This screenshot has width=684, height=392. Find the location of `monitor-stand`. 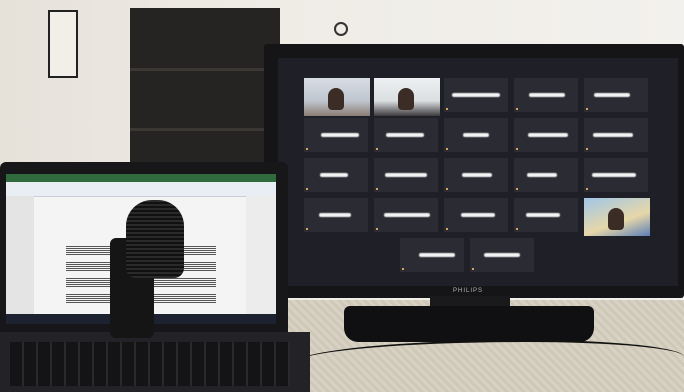

monitor-stand is located at coordinates (469, 324).